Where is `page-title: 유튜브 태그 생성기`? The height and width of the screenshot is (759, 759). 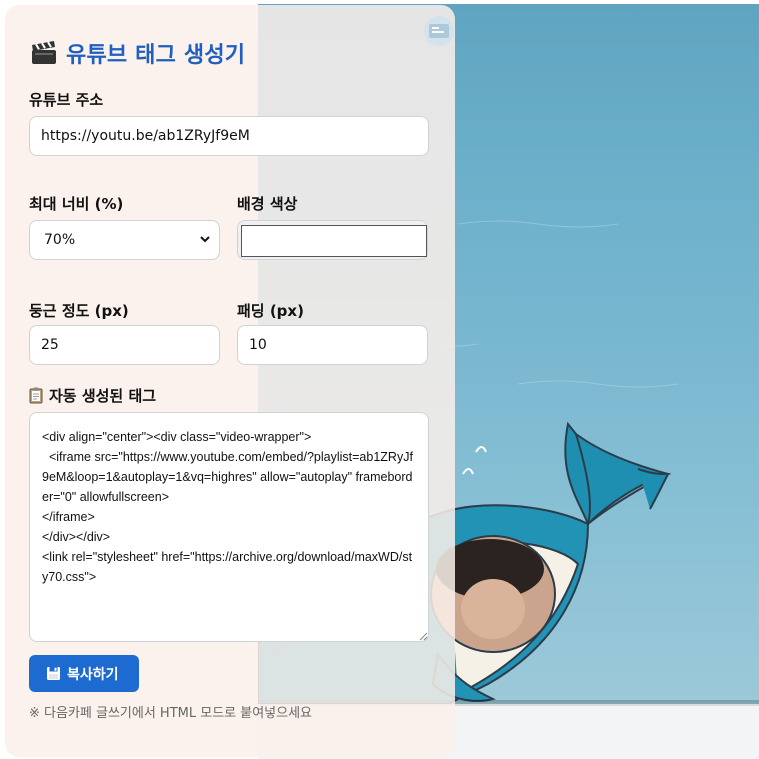 page-title: 유튜브 태그 생성기 is located at coordinates (156, 55).